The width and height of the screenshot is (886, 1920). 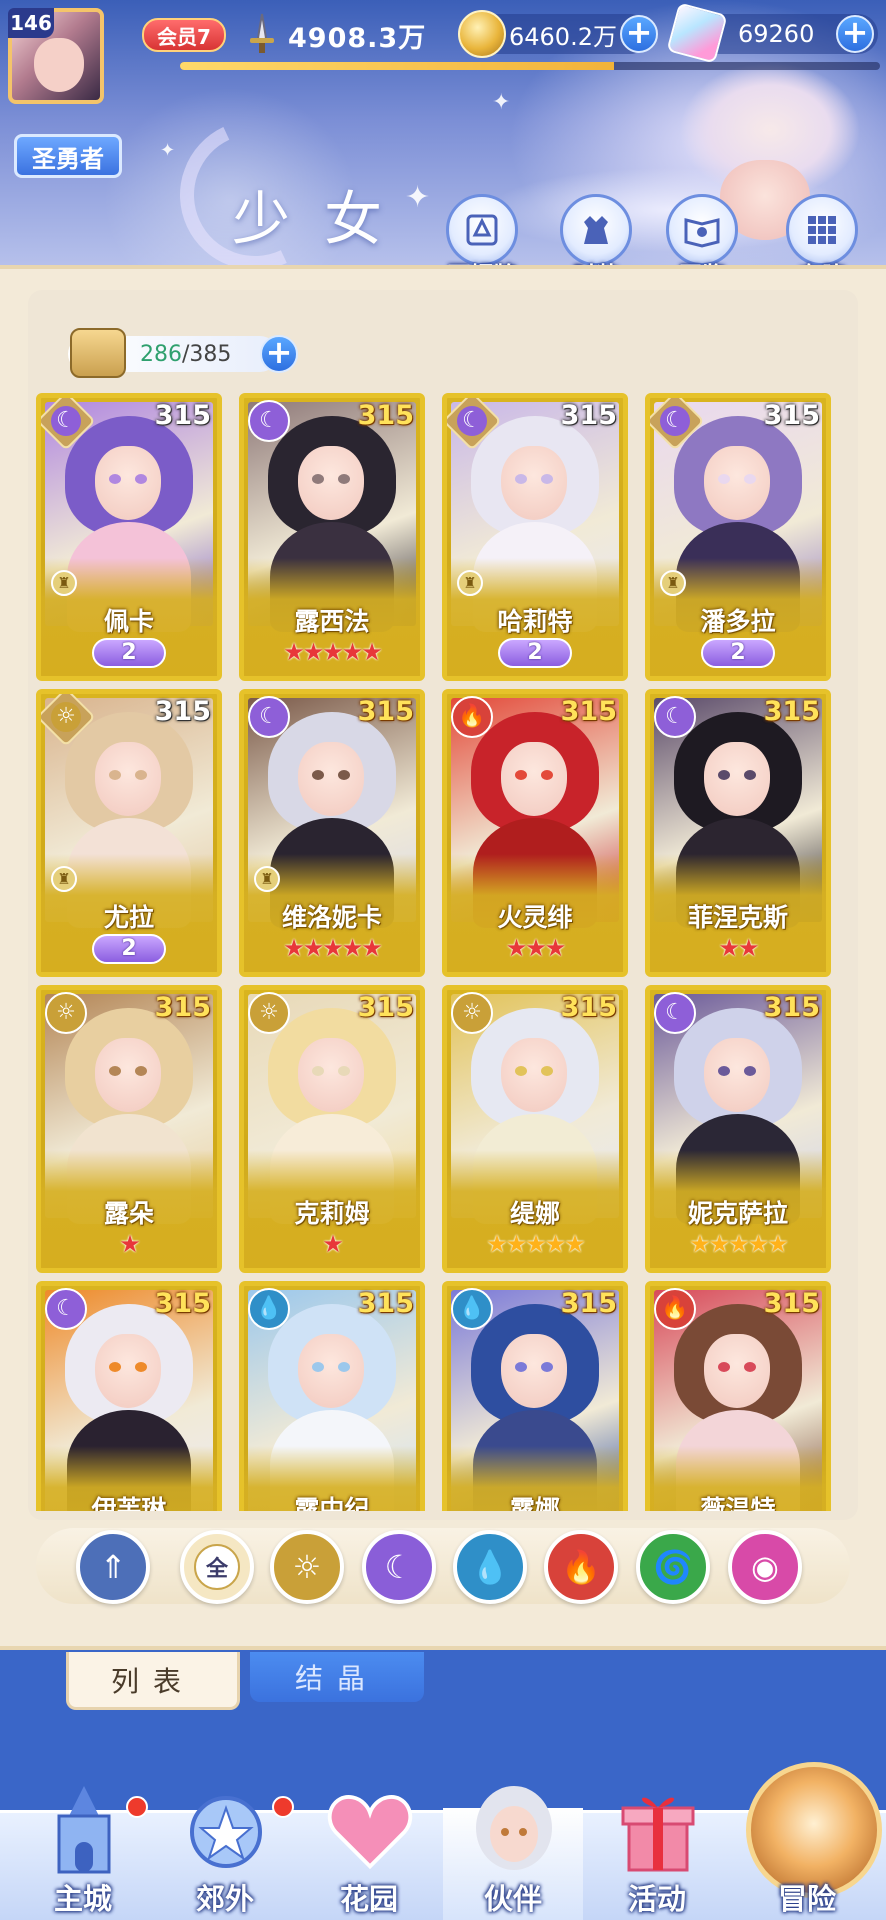 I want to click on add-gem-button: +, so click(x=855, y=34).